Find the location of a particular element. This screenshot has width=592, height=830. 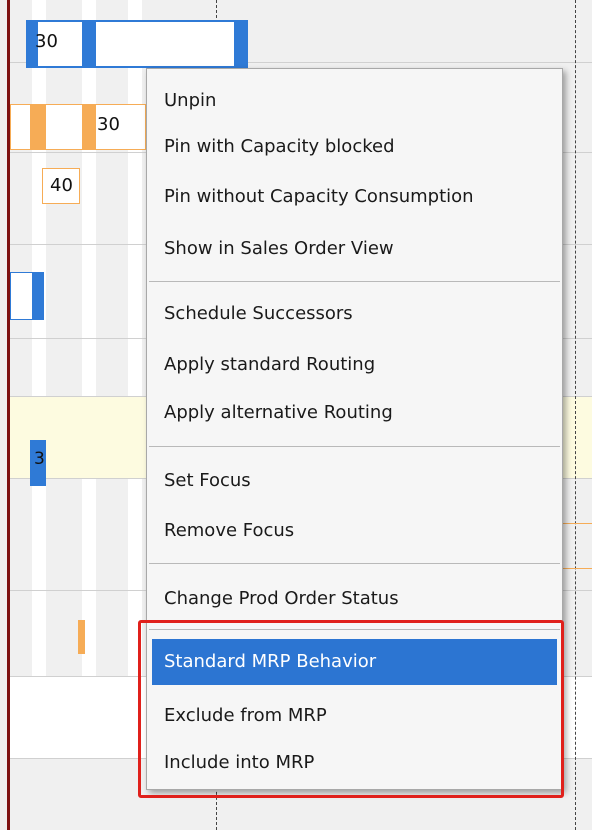

menu-item-unpin: Unpin is located at coordinates (354, 101).